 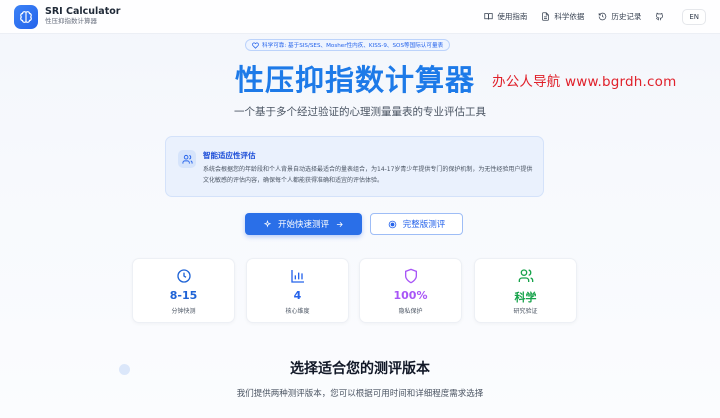 I want to click on section-title: 选择适合您的测评版本, so click(x=360, y=369).